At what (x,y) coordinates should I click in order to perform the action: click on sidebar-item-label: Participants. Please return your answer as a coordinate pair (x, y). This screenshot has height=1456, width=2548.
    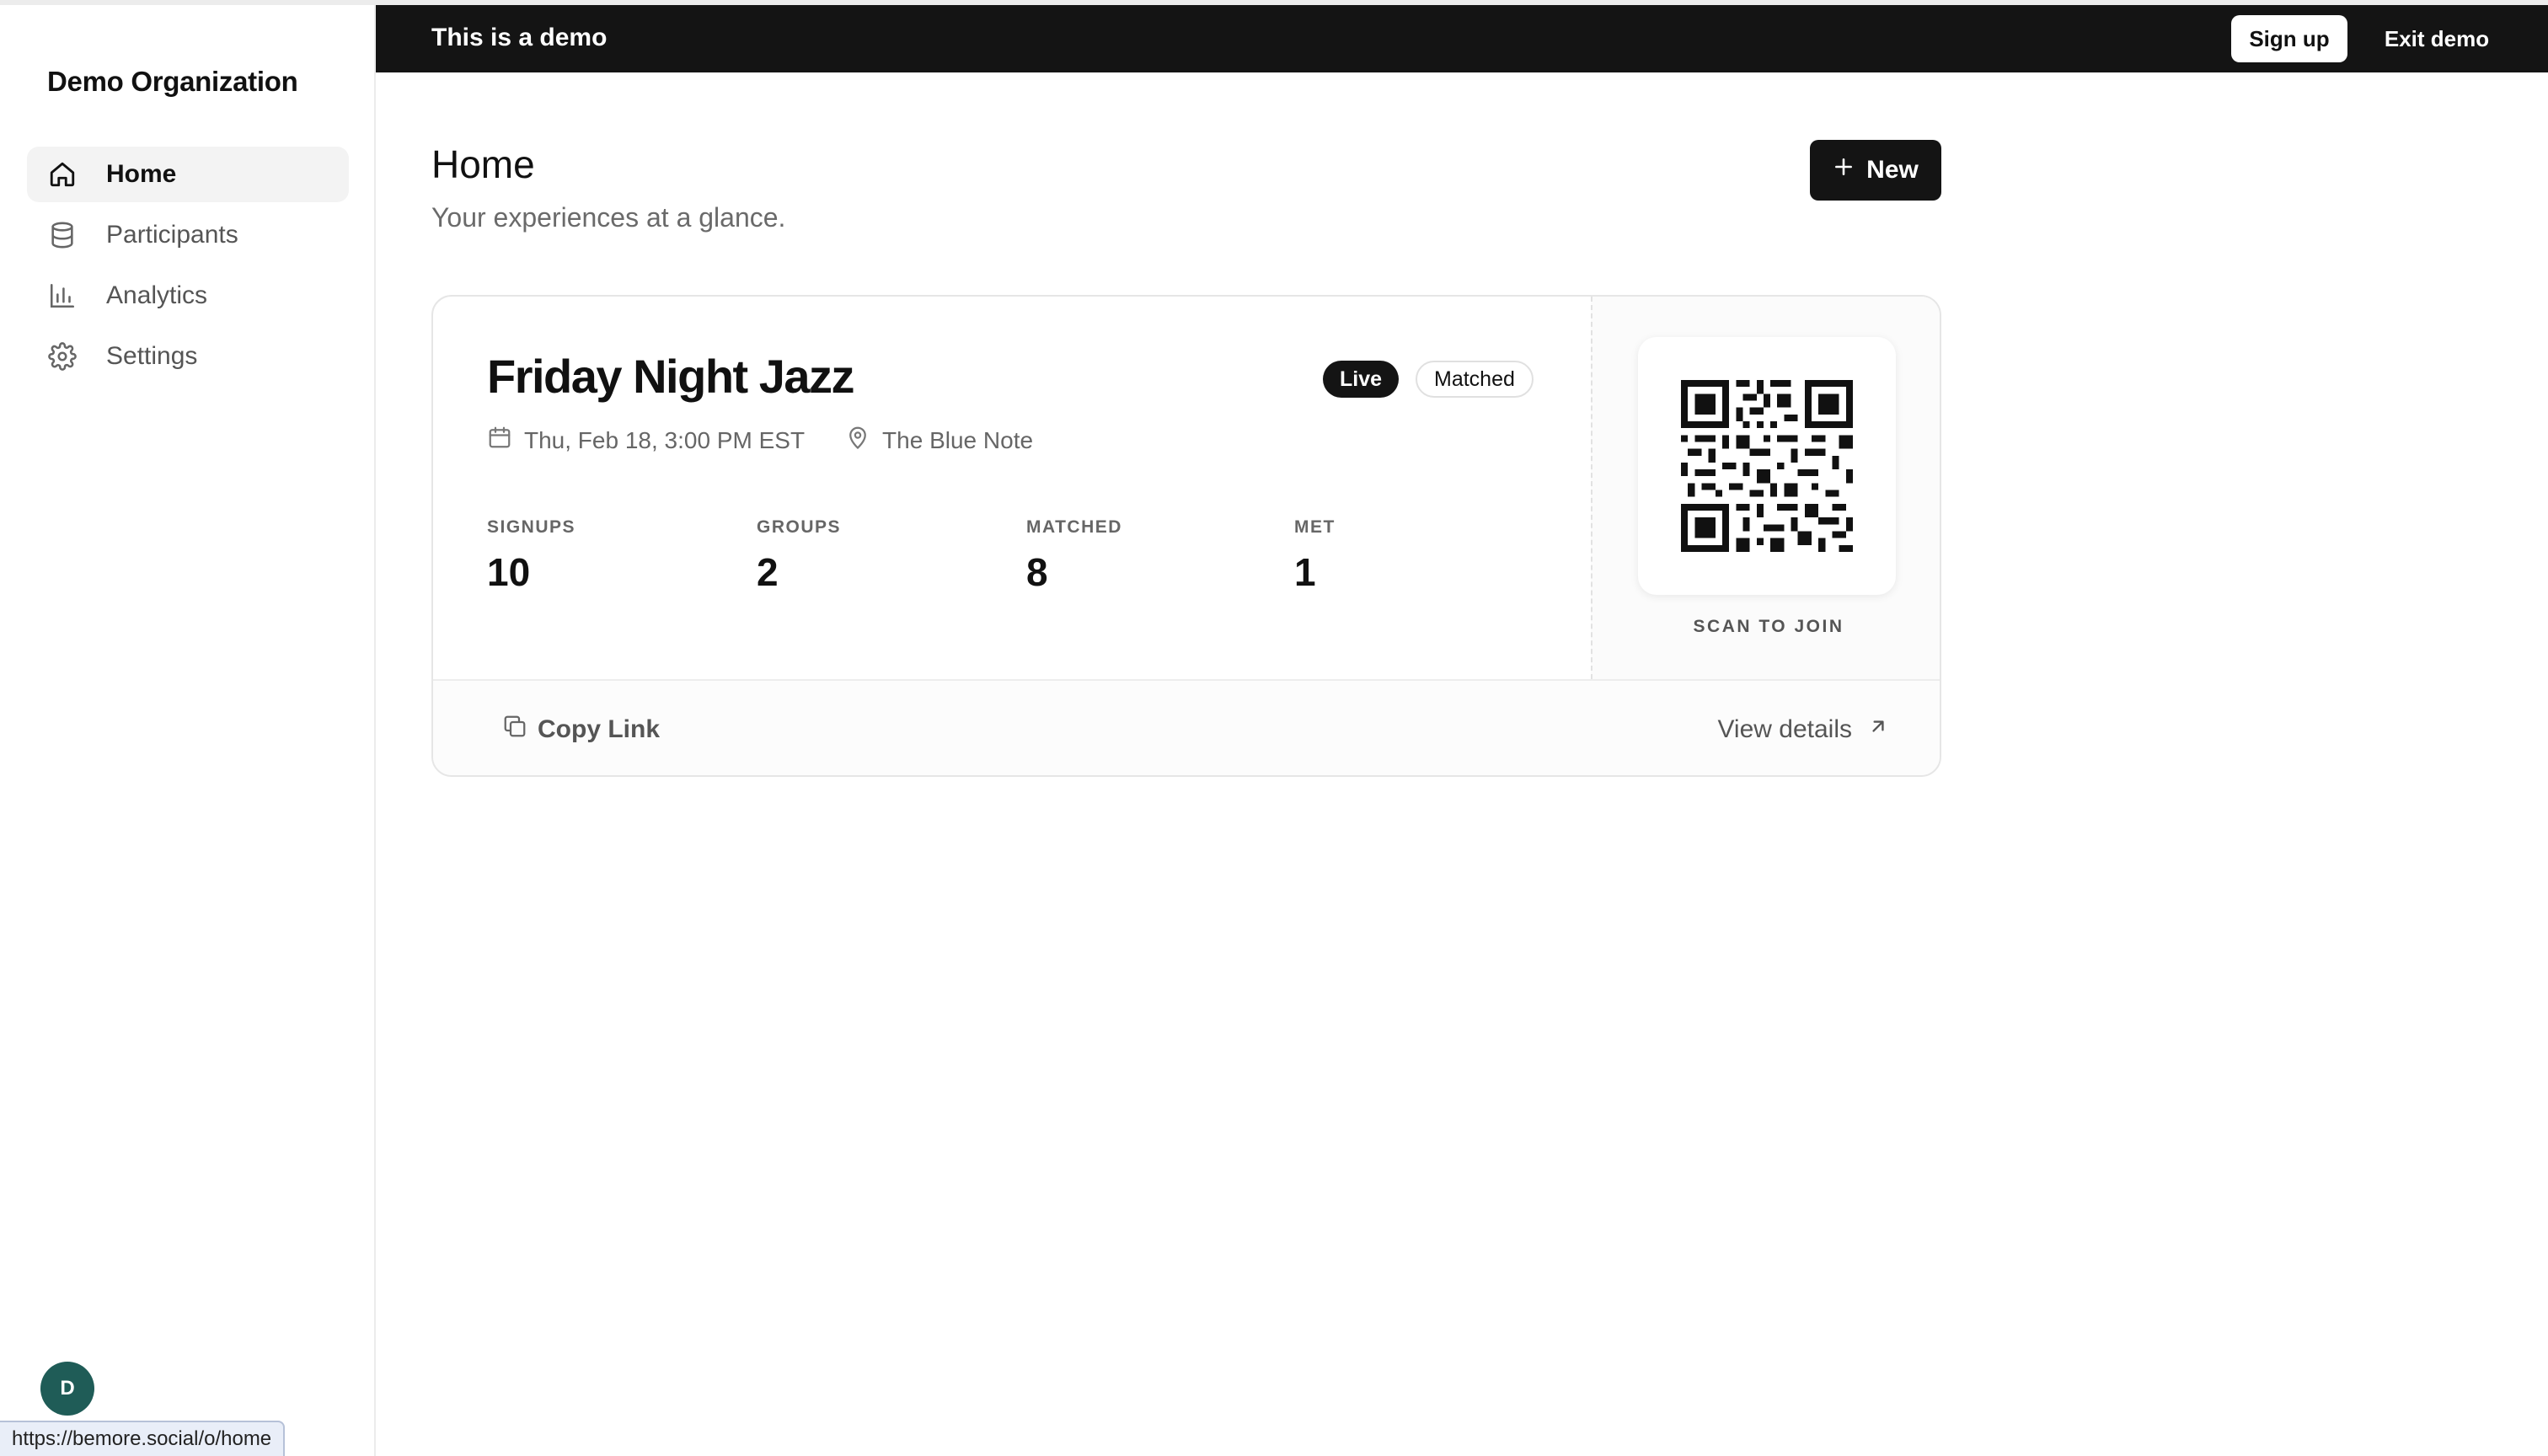
    Looking at the image, I should click on (172, 235).